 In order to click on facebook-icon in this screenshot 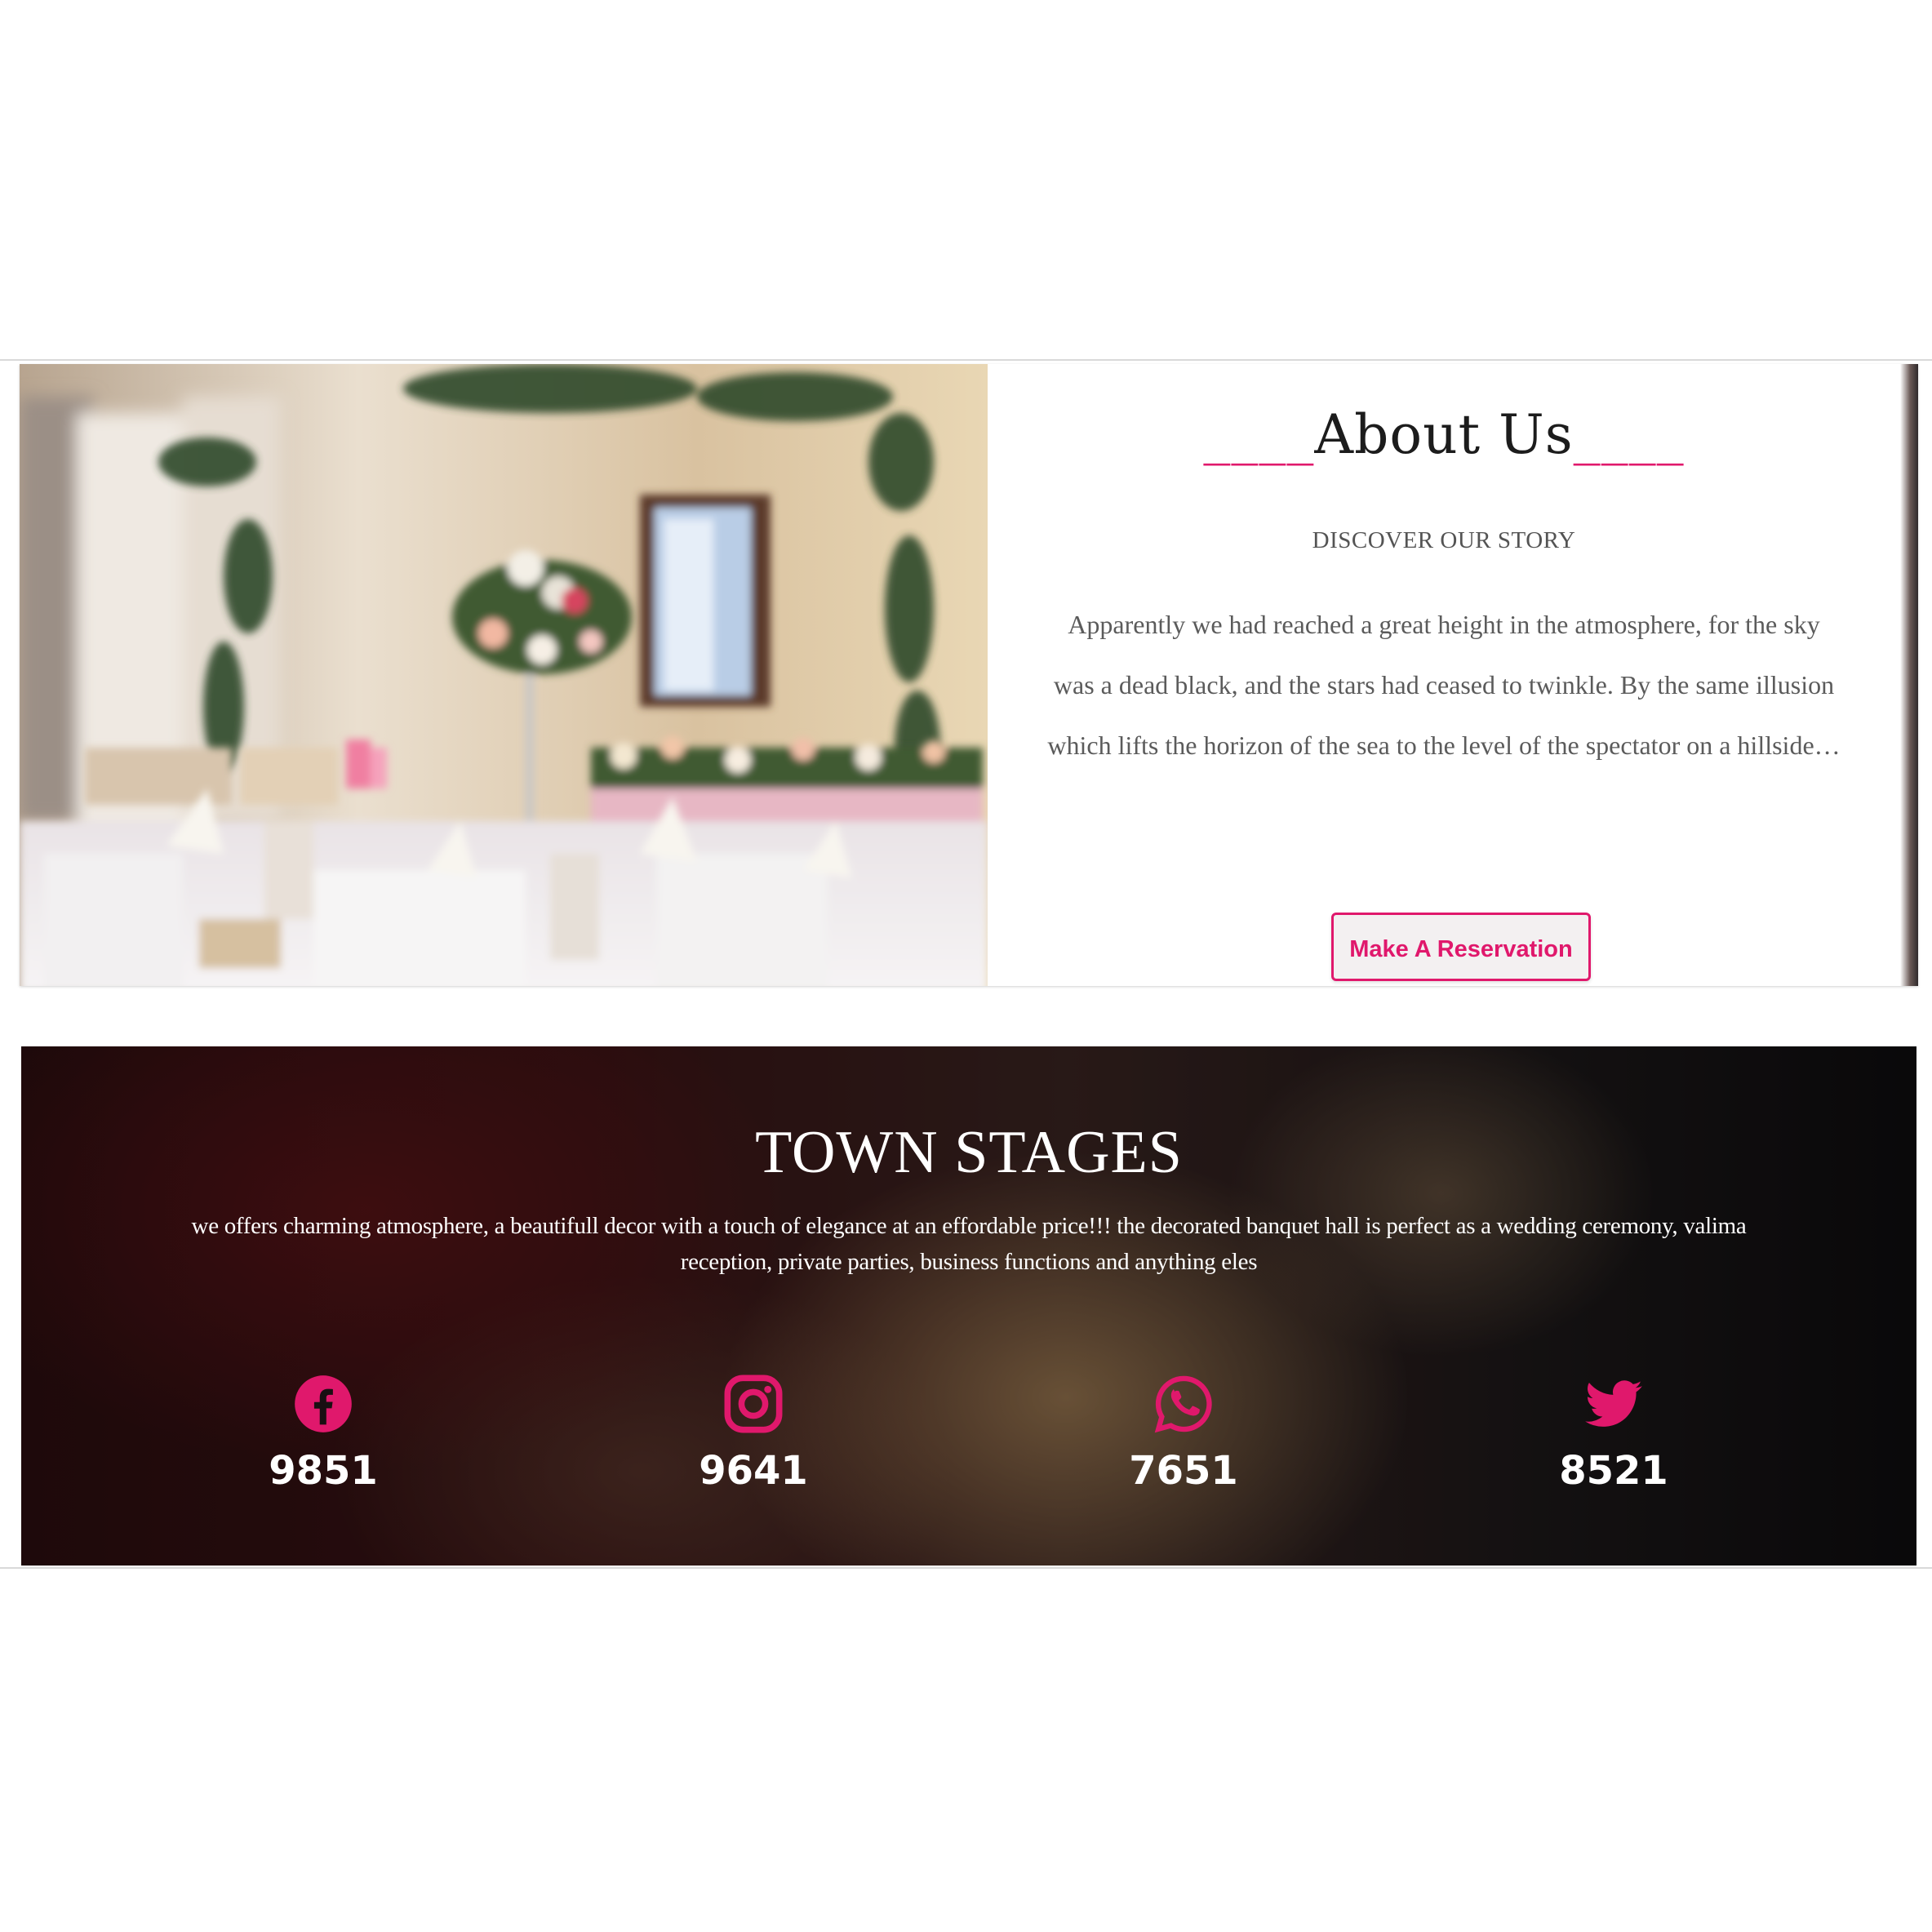, I will do `click(323, 1404)`.